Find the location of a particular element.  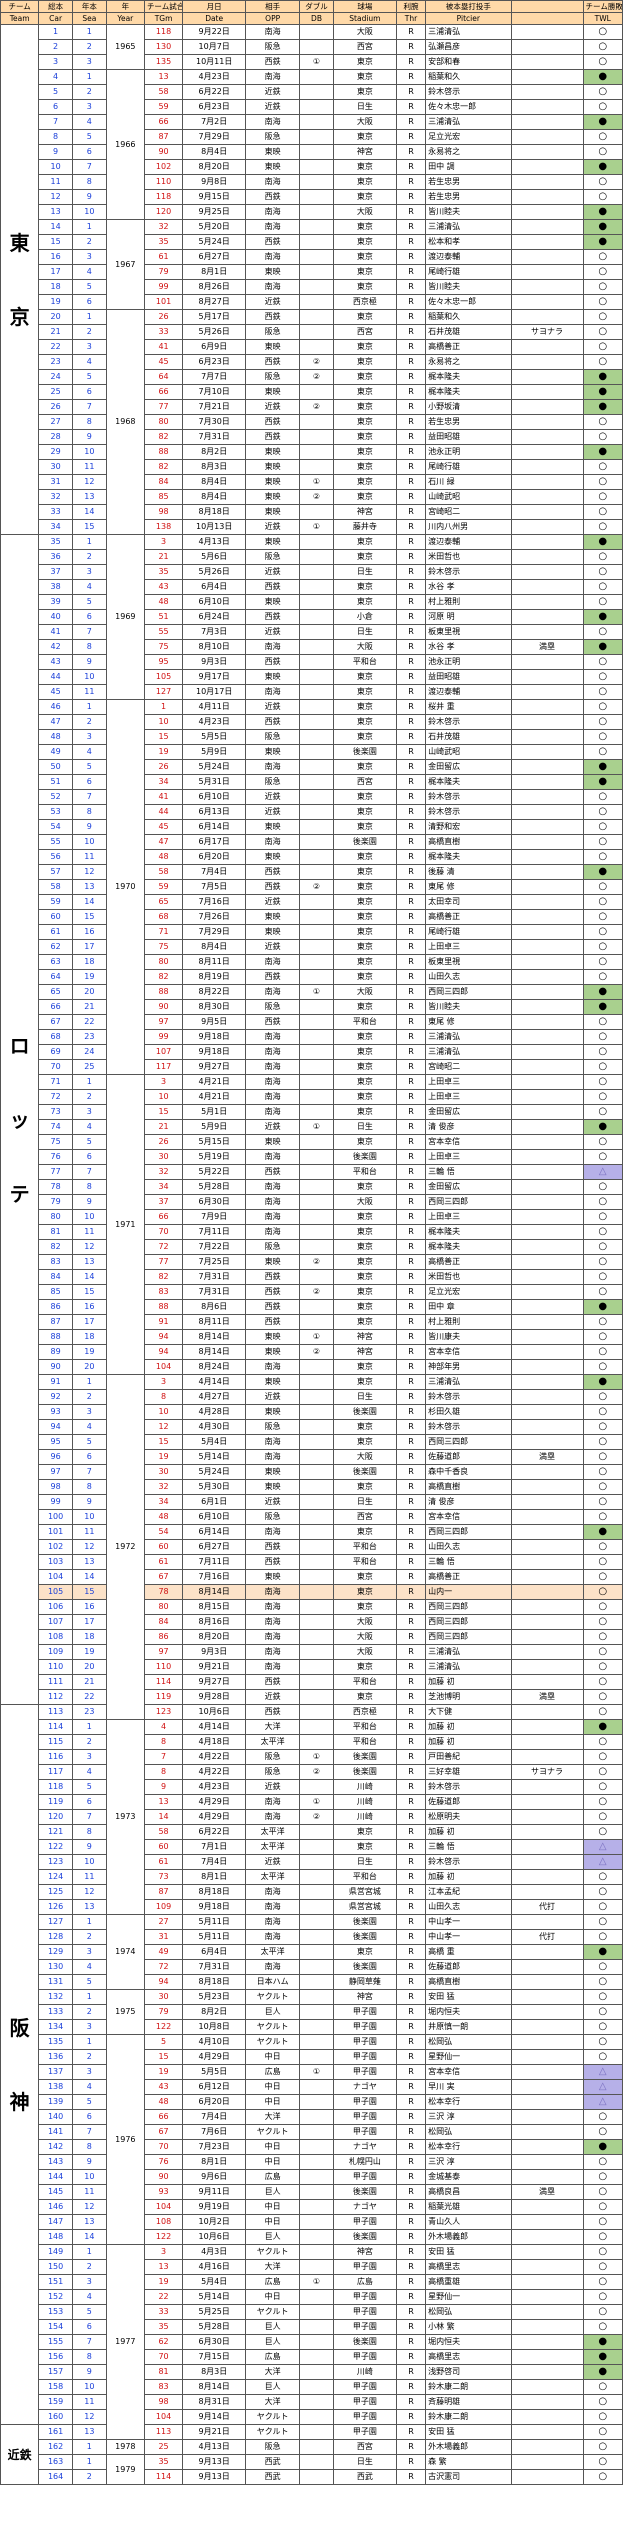

career-hr-cell: 23 is located at coordinates (55, 362).